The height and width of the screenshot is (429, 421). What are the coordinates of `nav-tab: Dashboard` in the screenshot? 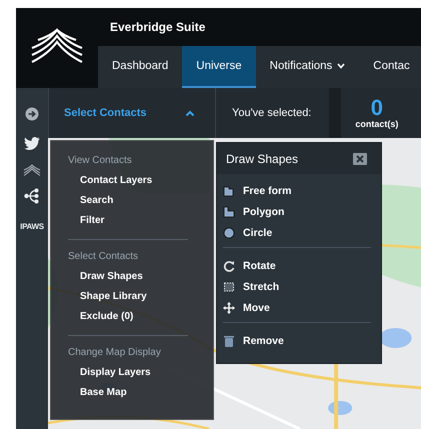 It's located at (140, 67).